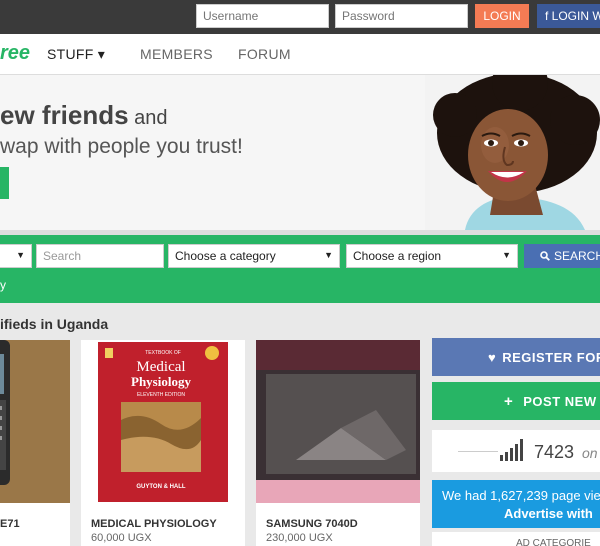  What do you see at coordinates (64, 115) in the screenshot?
I see `hero-headline-bold: ew friends` at bounding box center [64, 115].